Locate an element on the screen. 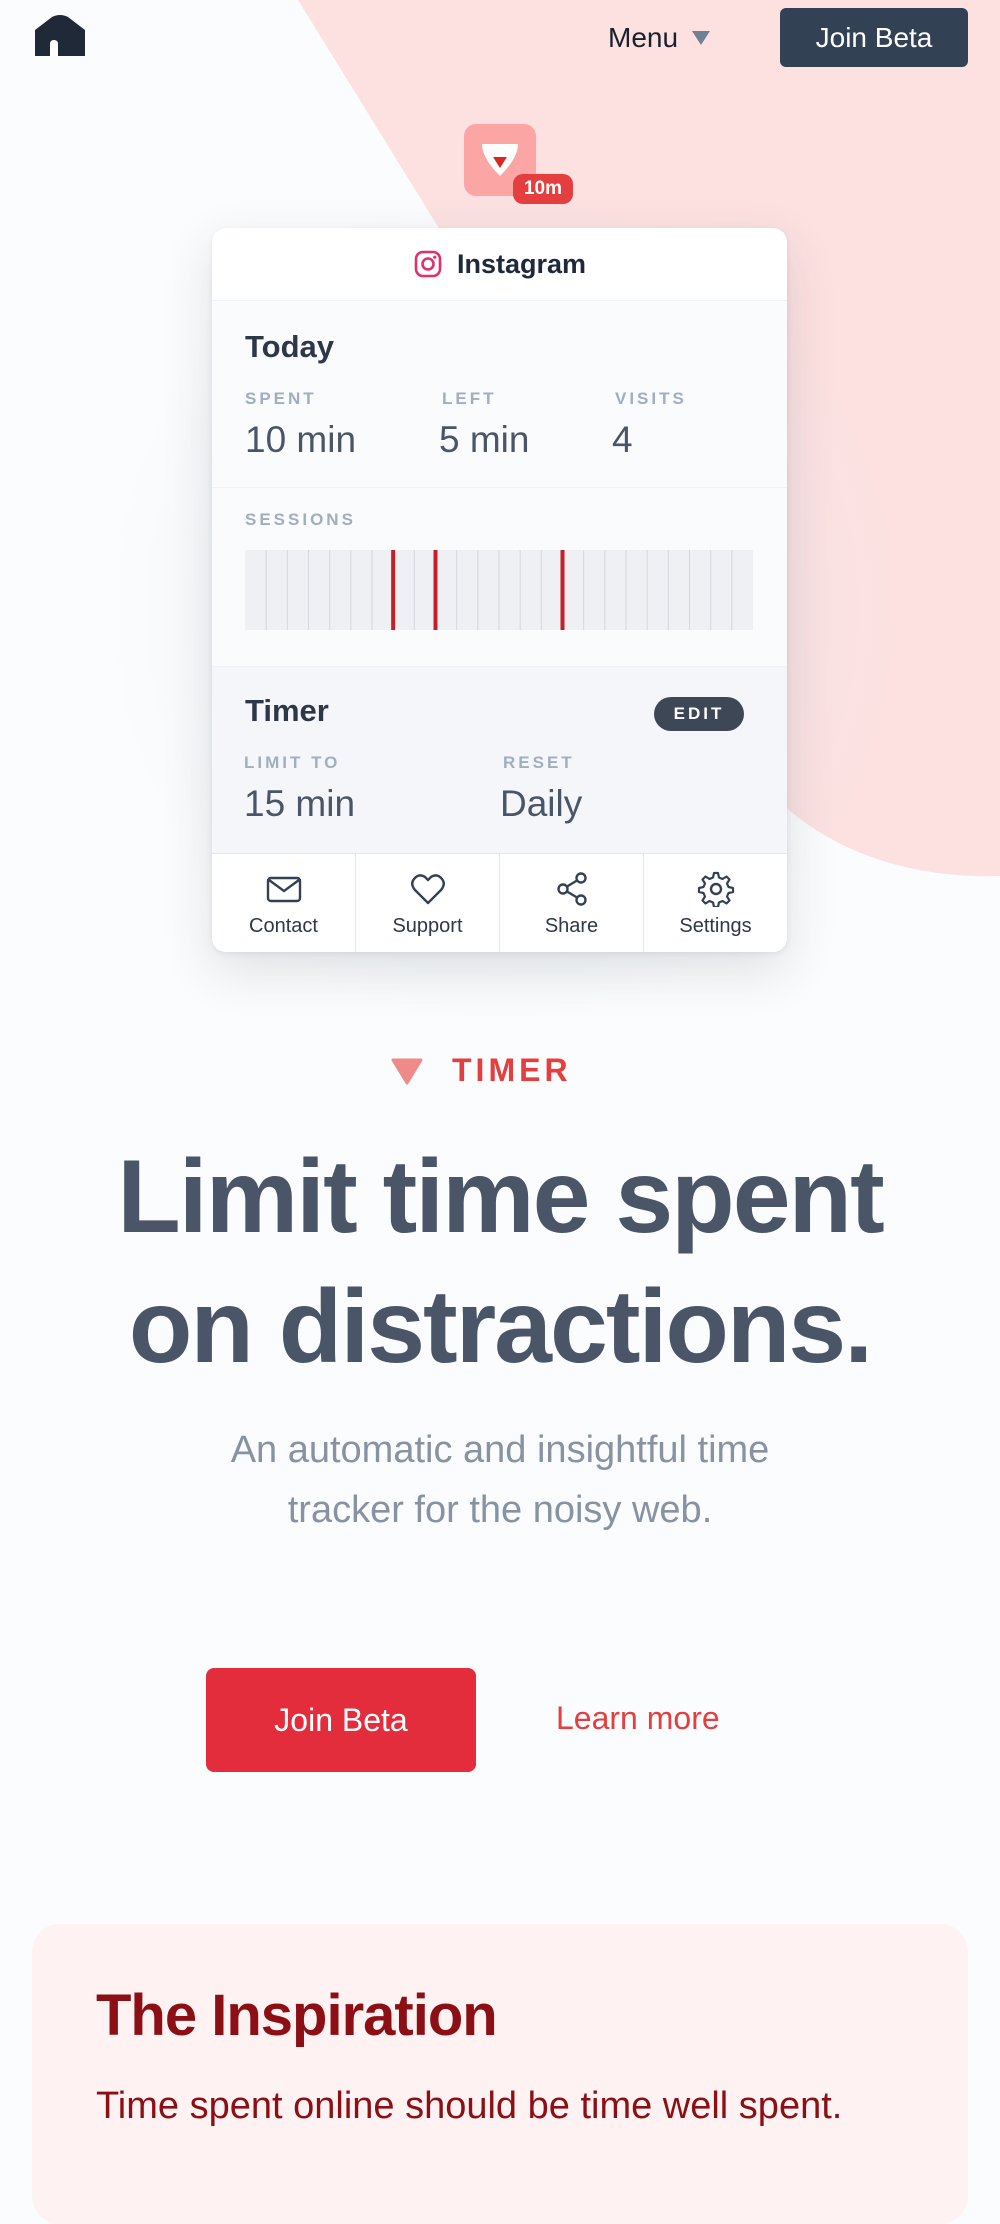 Image resolution: width=1000 pixels, height=2224 pixels. heart-icon is located at coordinates (427, 889).